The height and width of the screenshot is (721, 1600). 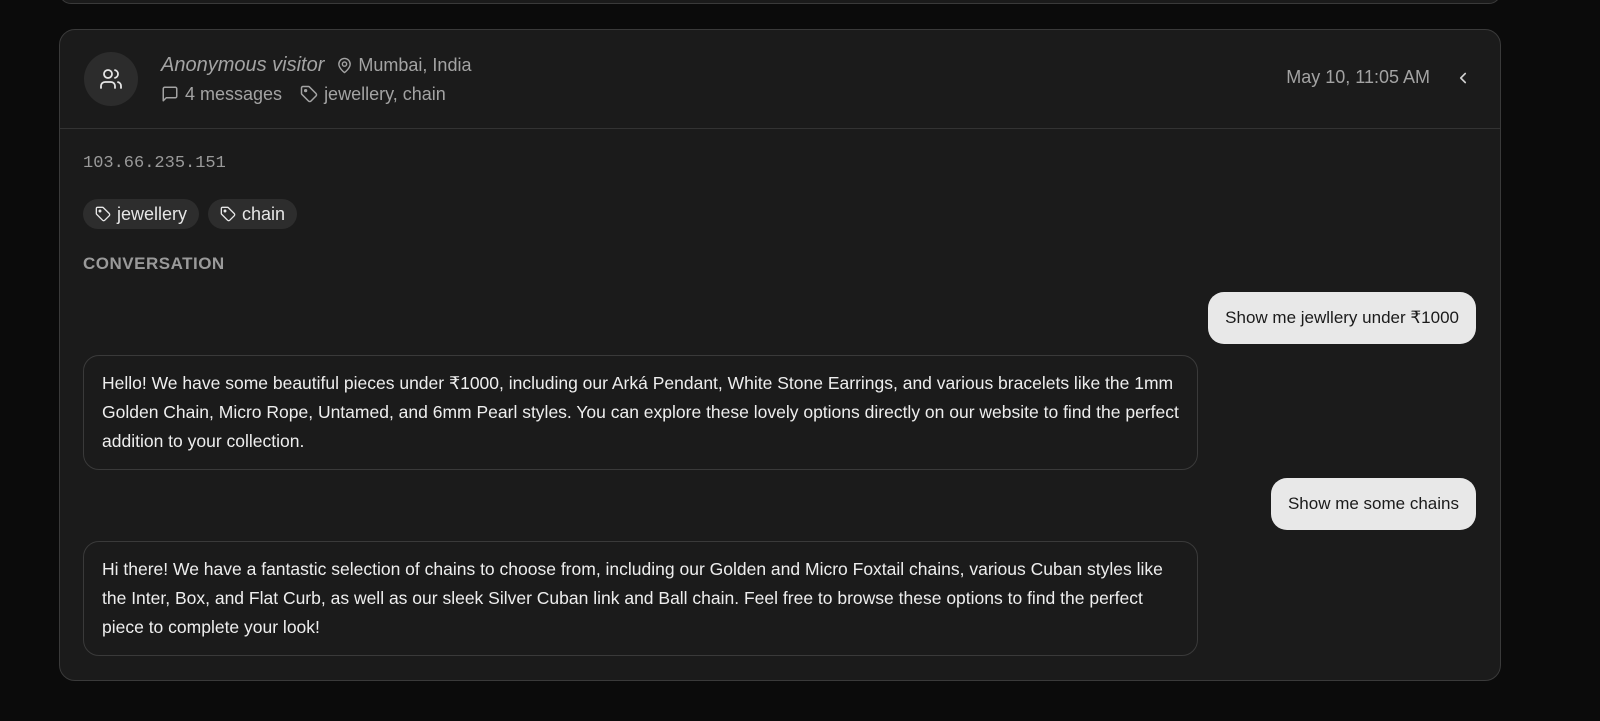 What do you see at coordinates (154, 263) in the screenshot?
I see `conversation-section-title: CONVERSATION` at bounding box center [154, 263].